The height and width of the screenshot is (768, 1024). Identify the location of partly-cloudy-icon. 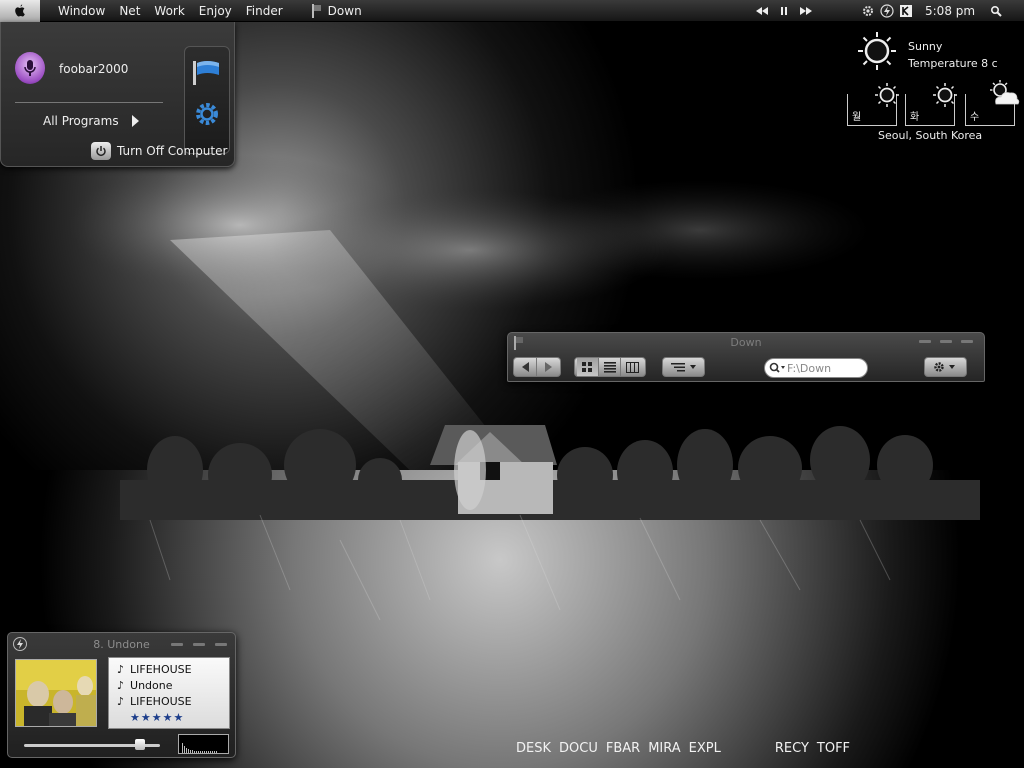
(1005, 92).